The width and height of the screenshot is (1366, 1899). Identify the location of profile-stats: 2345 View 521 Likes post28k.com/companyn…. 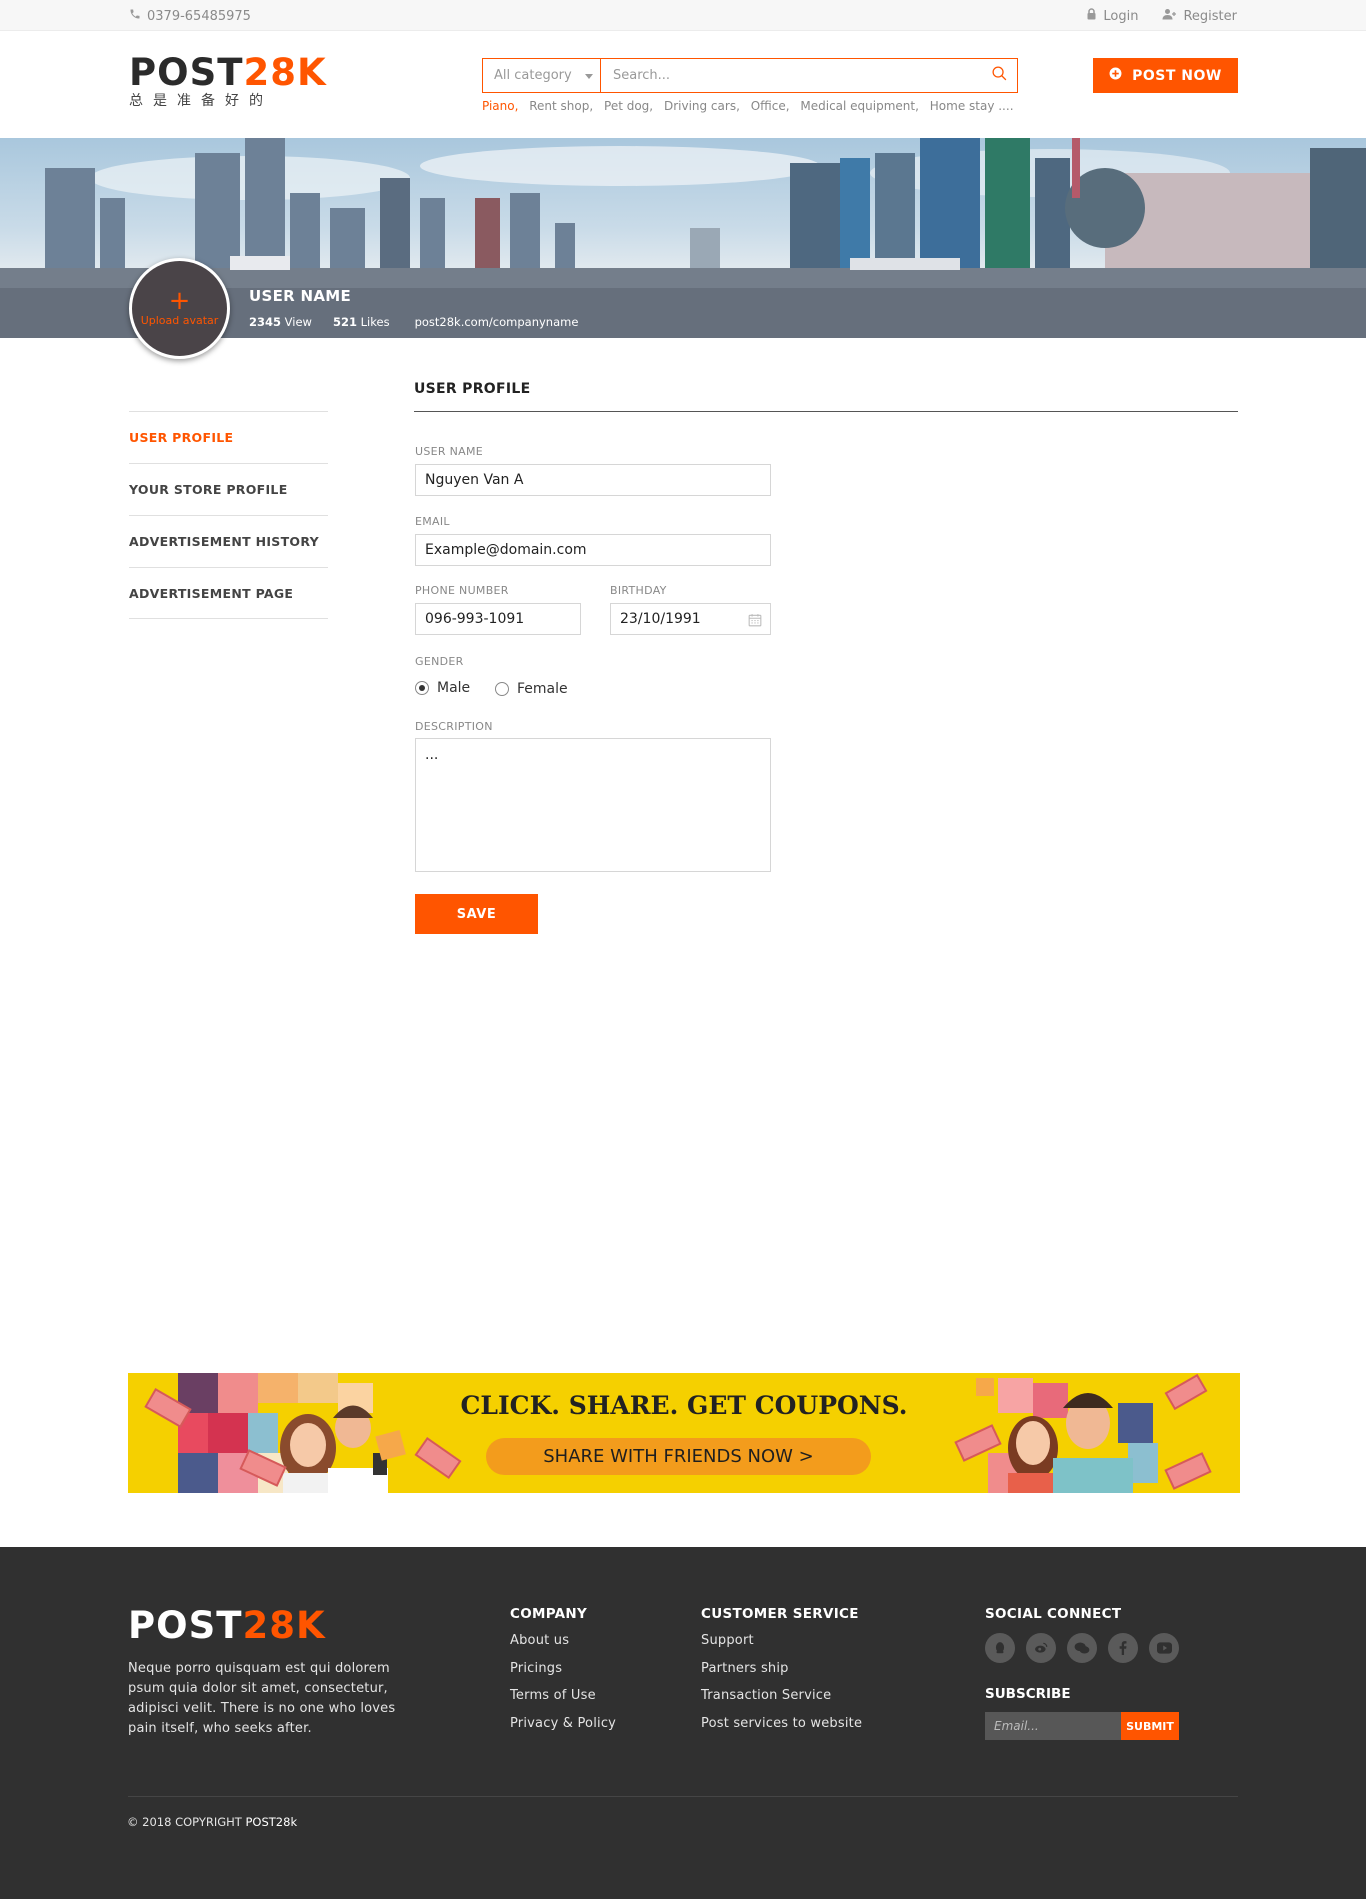
(413, 322).